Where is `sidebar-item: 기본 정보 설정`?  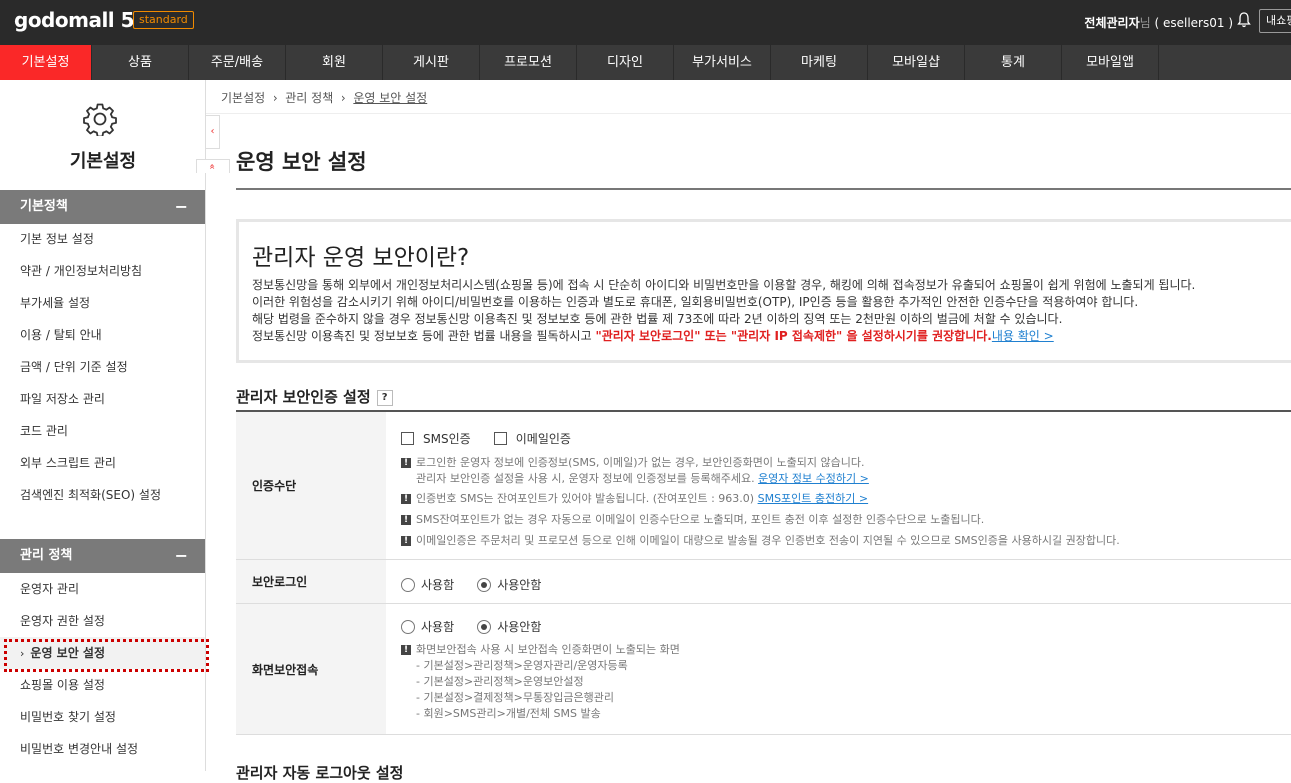 sidebar-item: 기본 정보 설정 is located at coordinates (102, 239).